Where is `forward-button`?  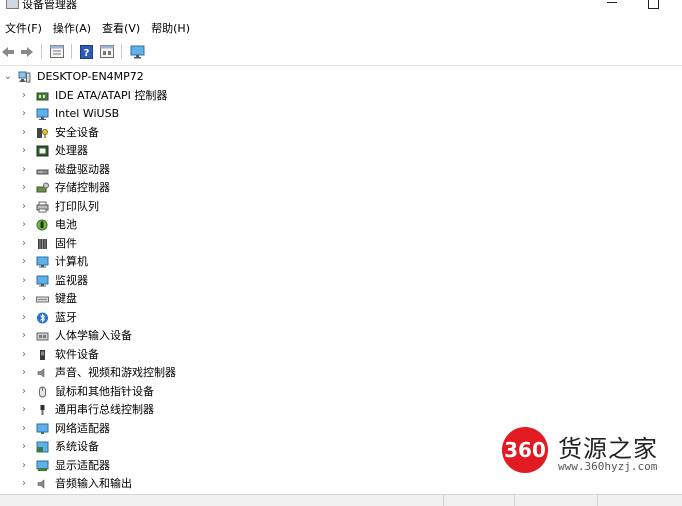 forward-button is located at coordinates (27, 51).